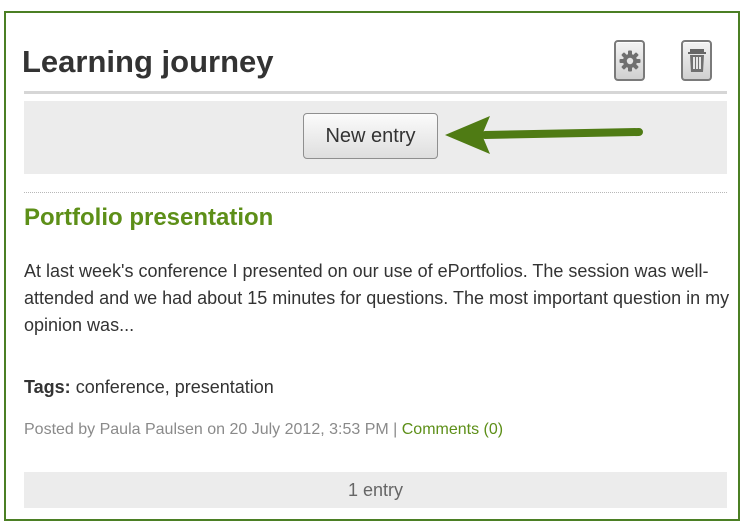 The image size is (744, 521). Describe the element at coordinates (370, 136) in the screenshot. I see `new-entry-button: New entry` at that location.